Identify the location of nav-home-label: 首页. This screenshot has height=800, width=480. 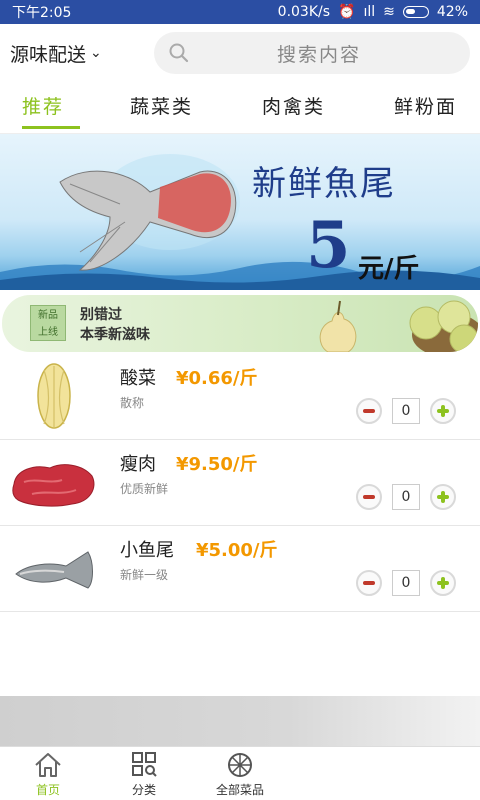
(47, 790).